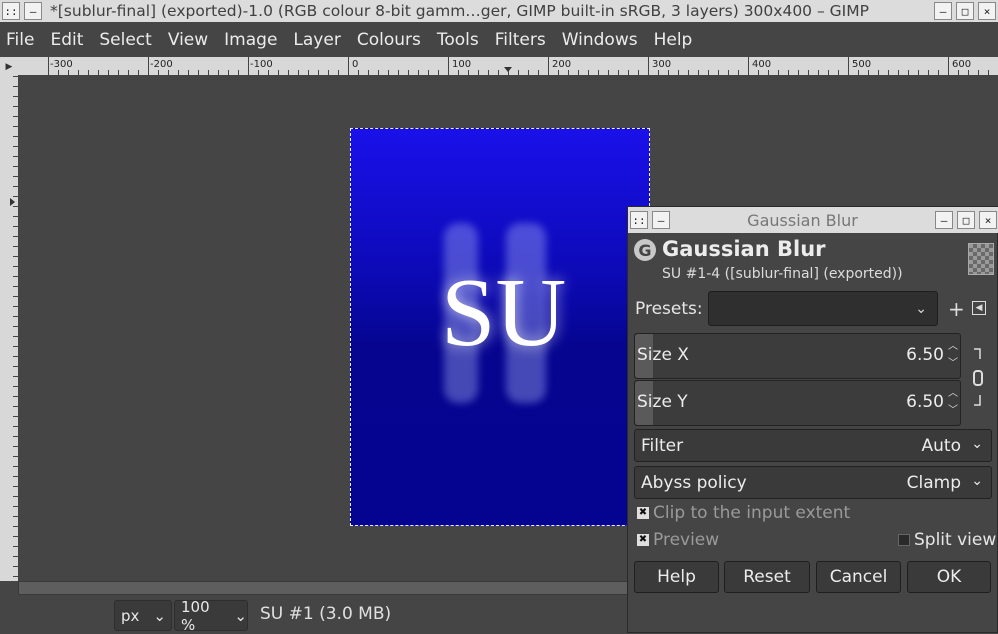  Describe the element at coordinates (686, 540) in the screenshot. I see `preview-label: Preview` at that location.